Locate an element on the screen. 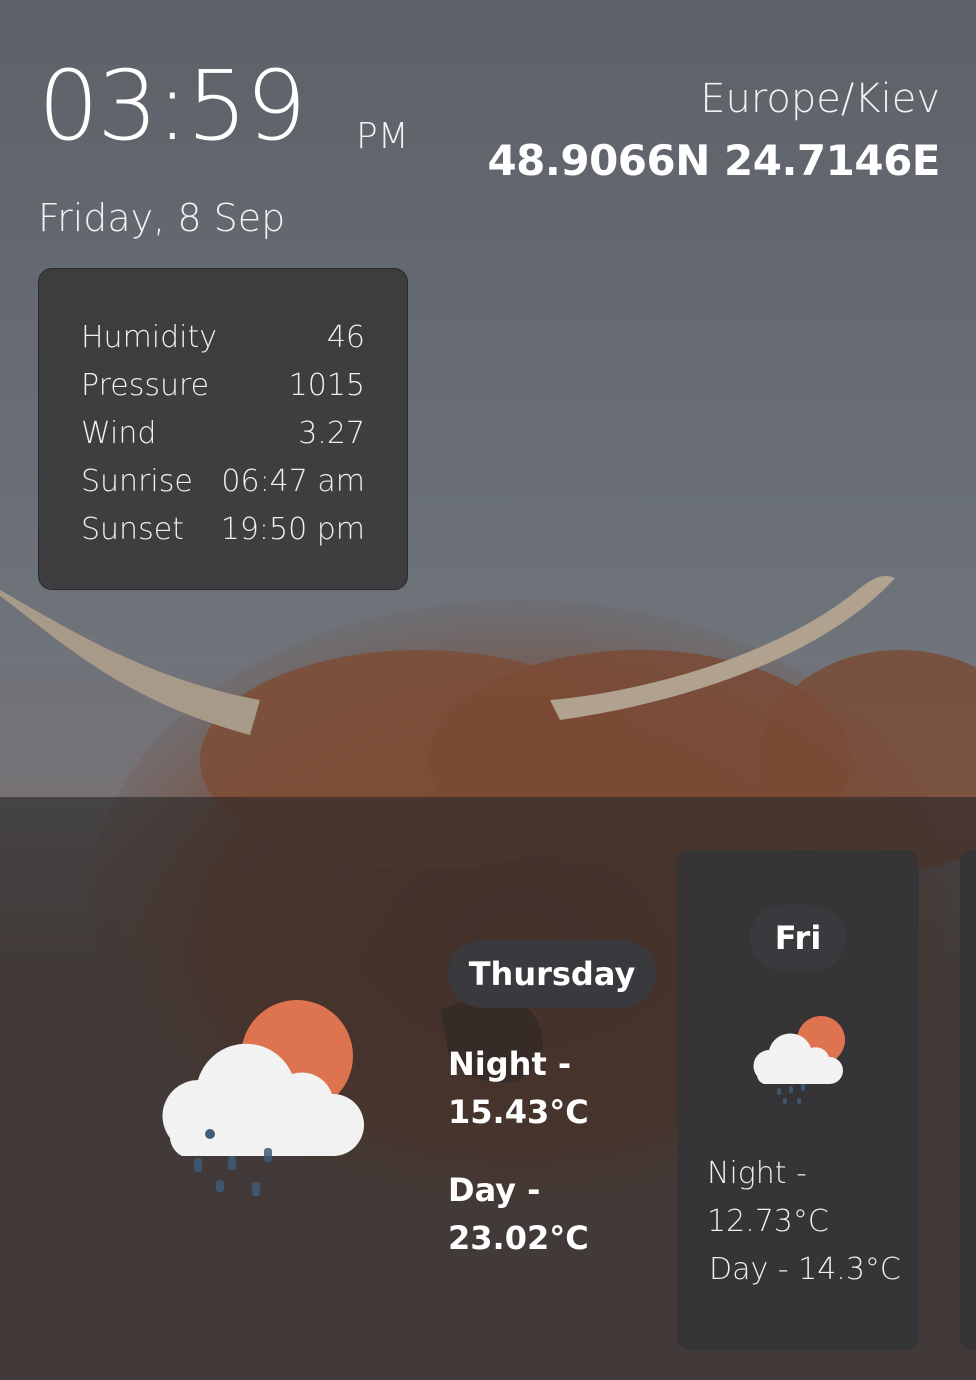 Image resolution: width=976 pixels, height=1380 pixels. detail-label: Sunset is located at coordinates (132, 529).